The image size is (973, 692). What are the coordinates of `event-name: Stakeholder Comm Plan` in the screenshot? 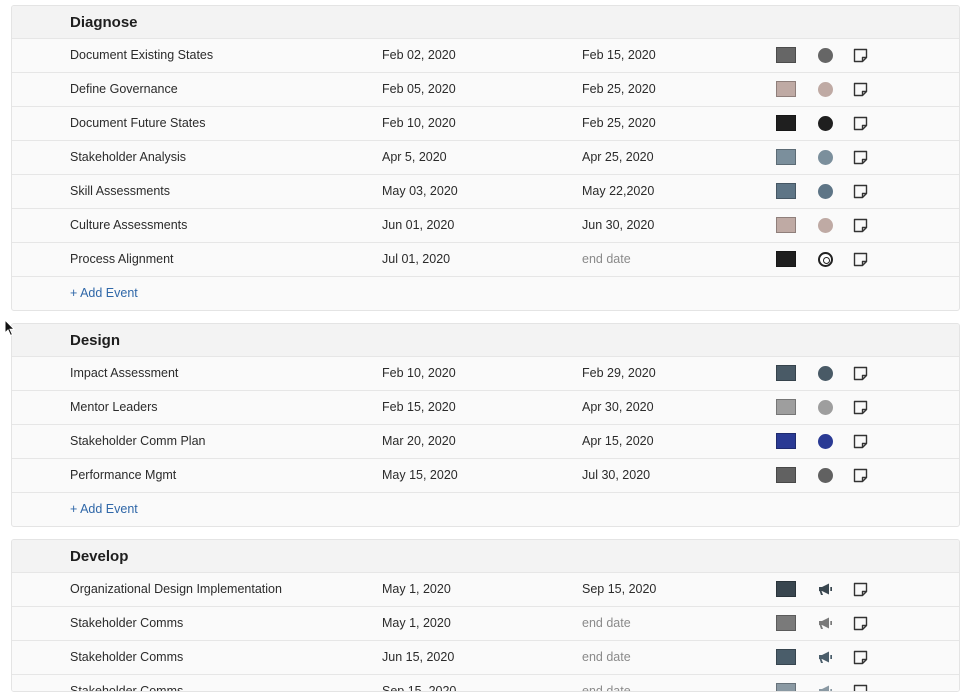 It's located at (137, 441).